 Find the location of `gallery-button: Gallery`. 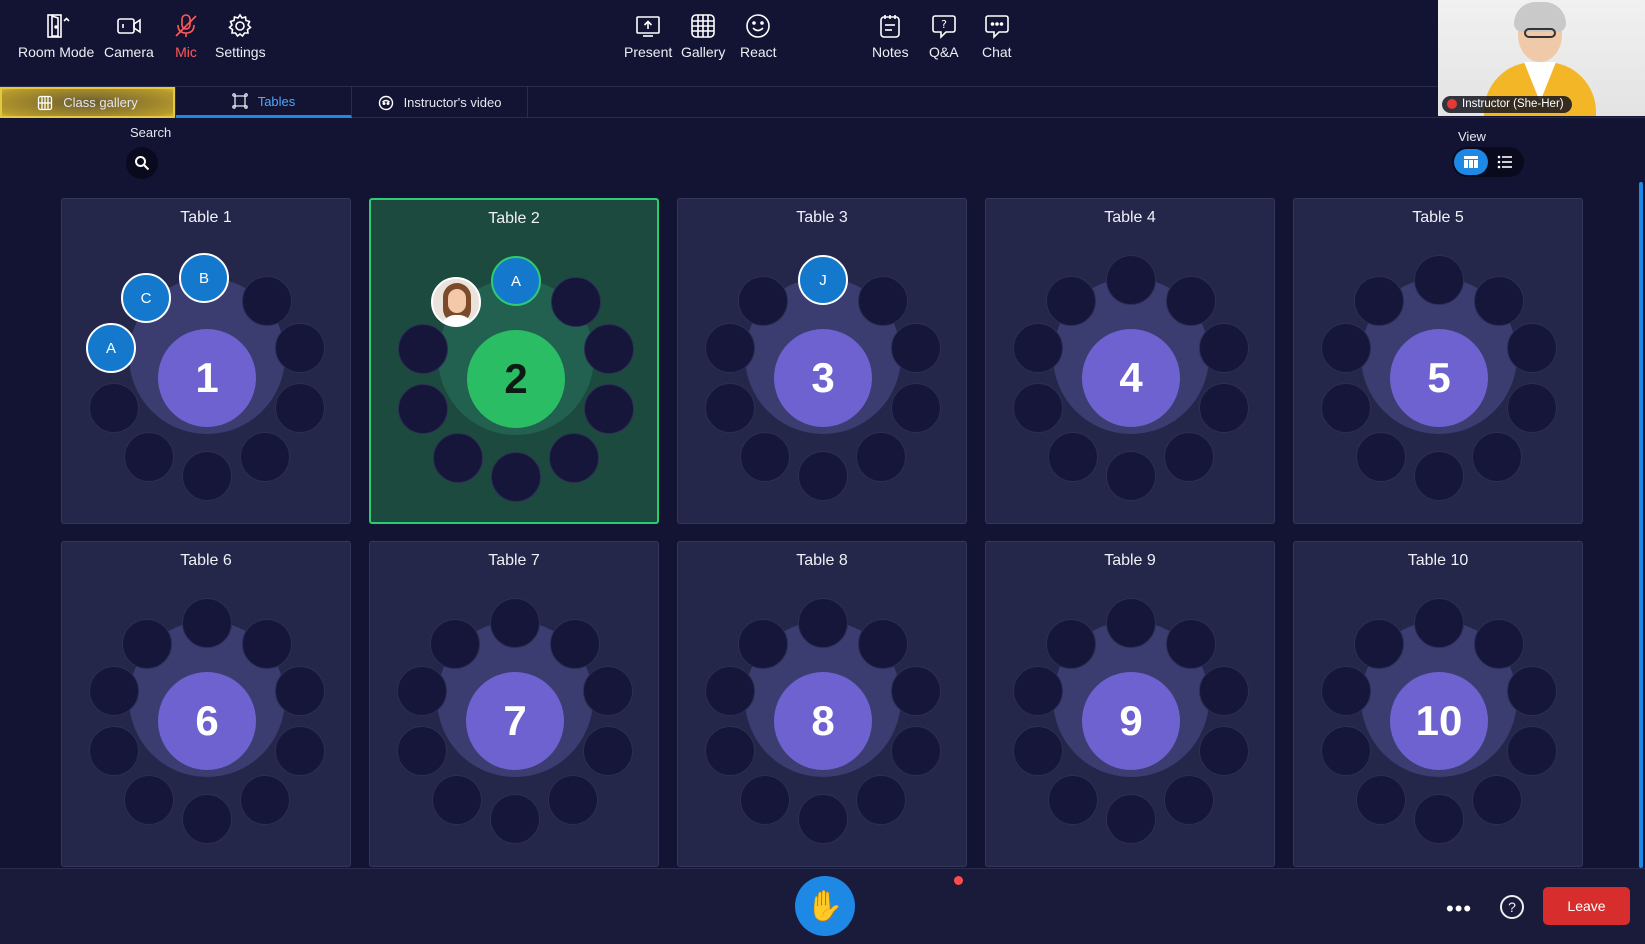

gallery-button: Gallery is located at coordinates (703, 36).